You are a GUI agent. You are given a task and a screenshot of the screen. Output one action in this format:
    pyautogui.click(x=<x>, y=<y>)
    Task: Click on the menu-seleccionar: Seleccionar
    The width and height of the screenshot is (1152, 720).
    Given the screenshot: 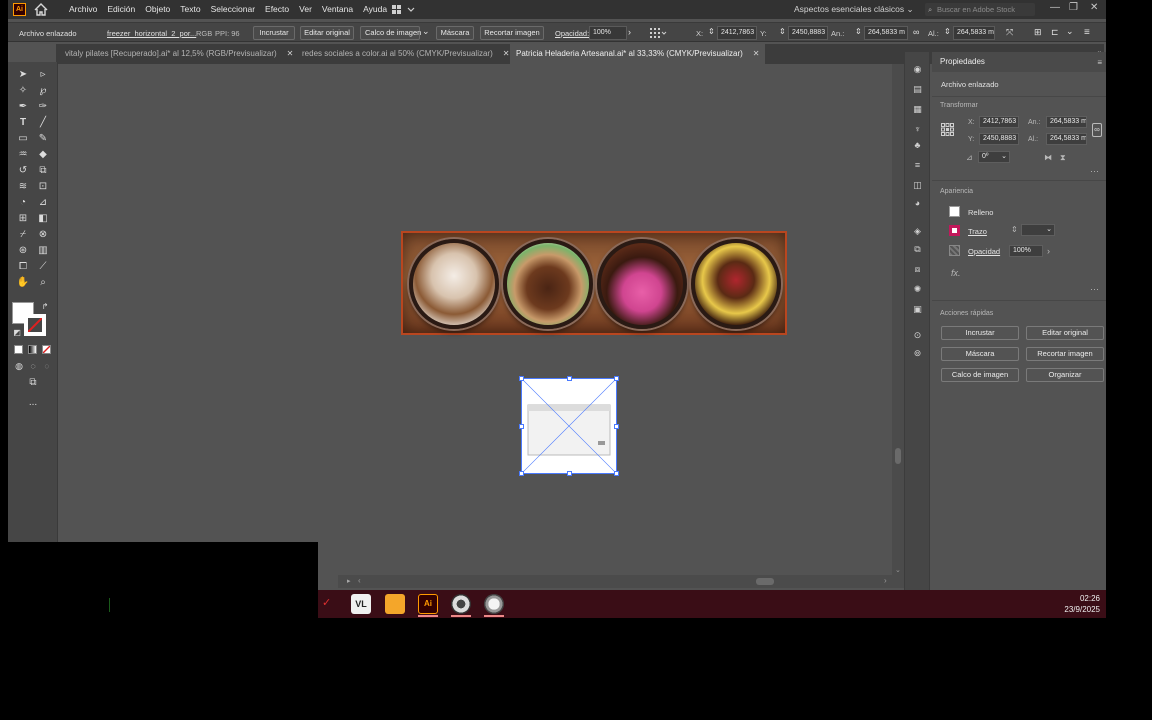 What is the action you would take?
    pyautogui.click(x=233, y=9)
    